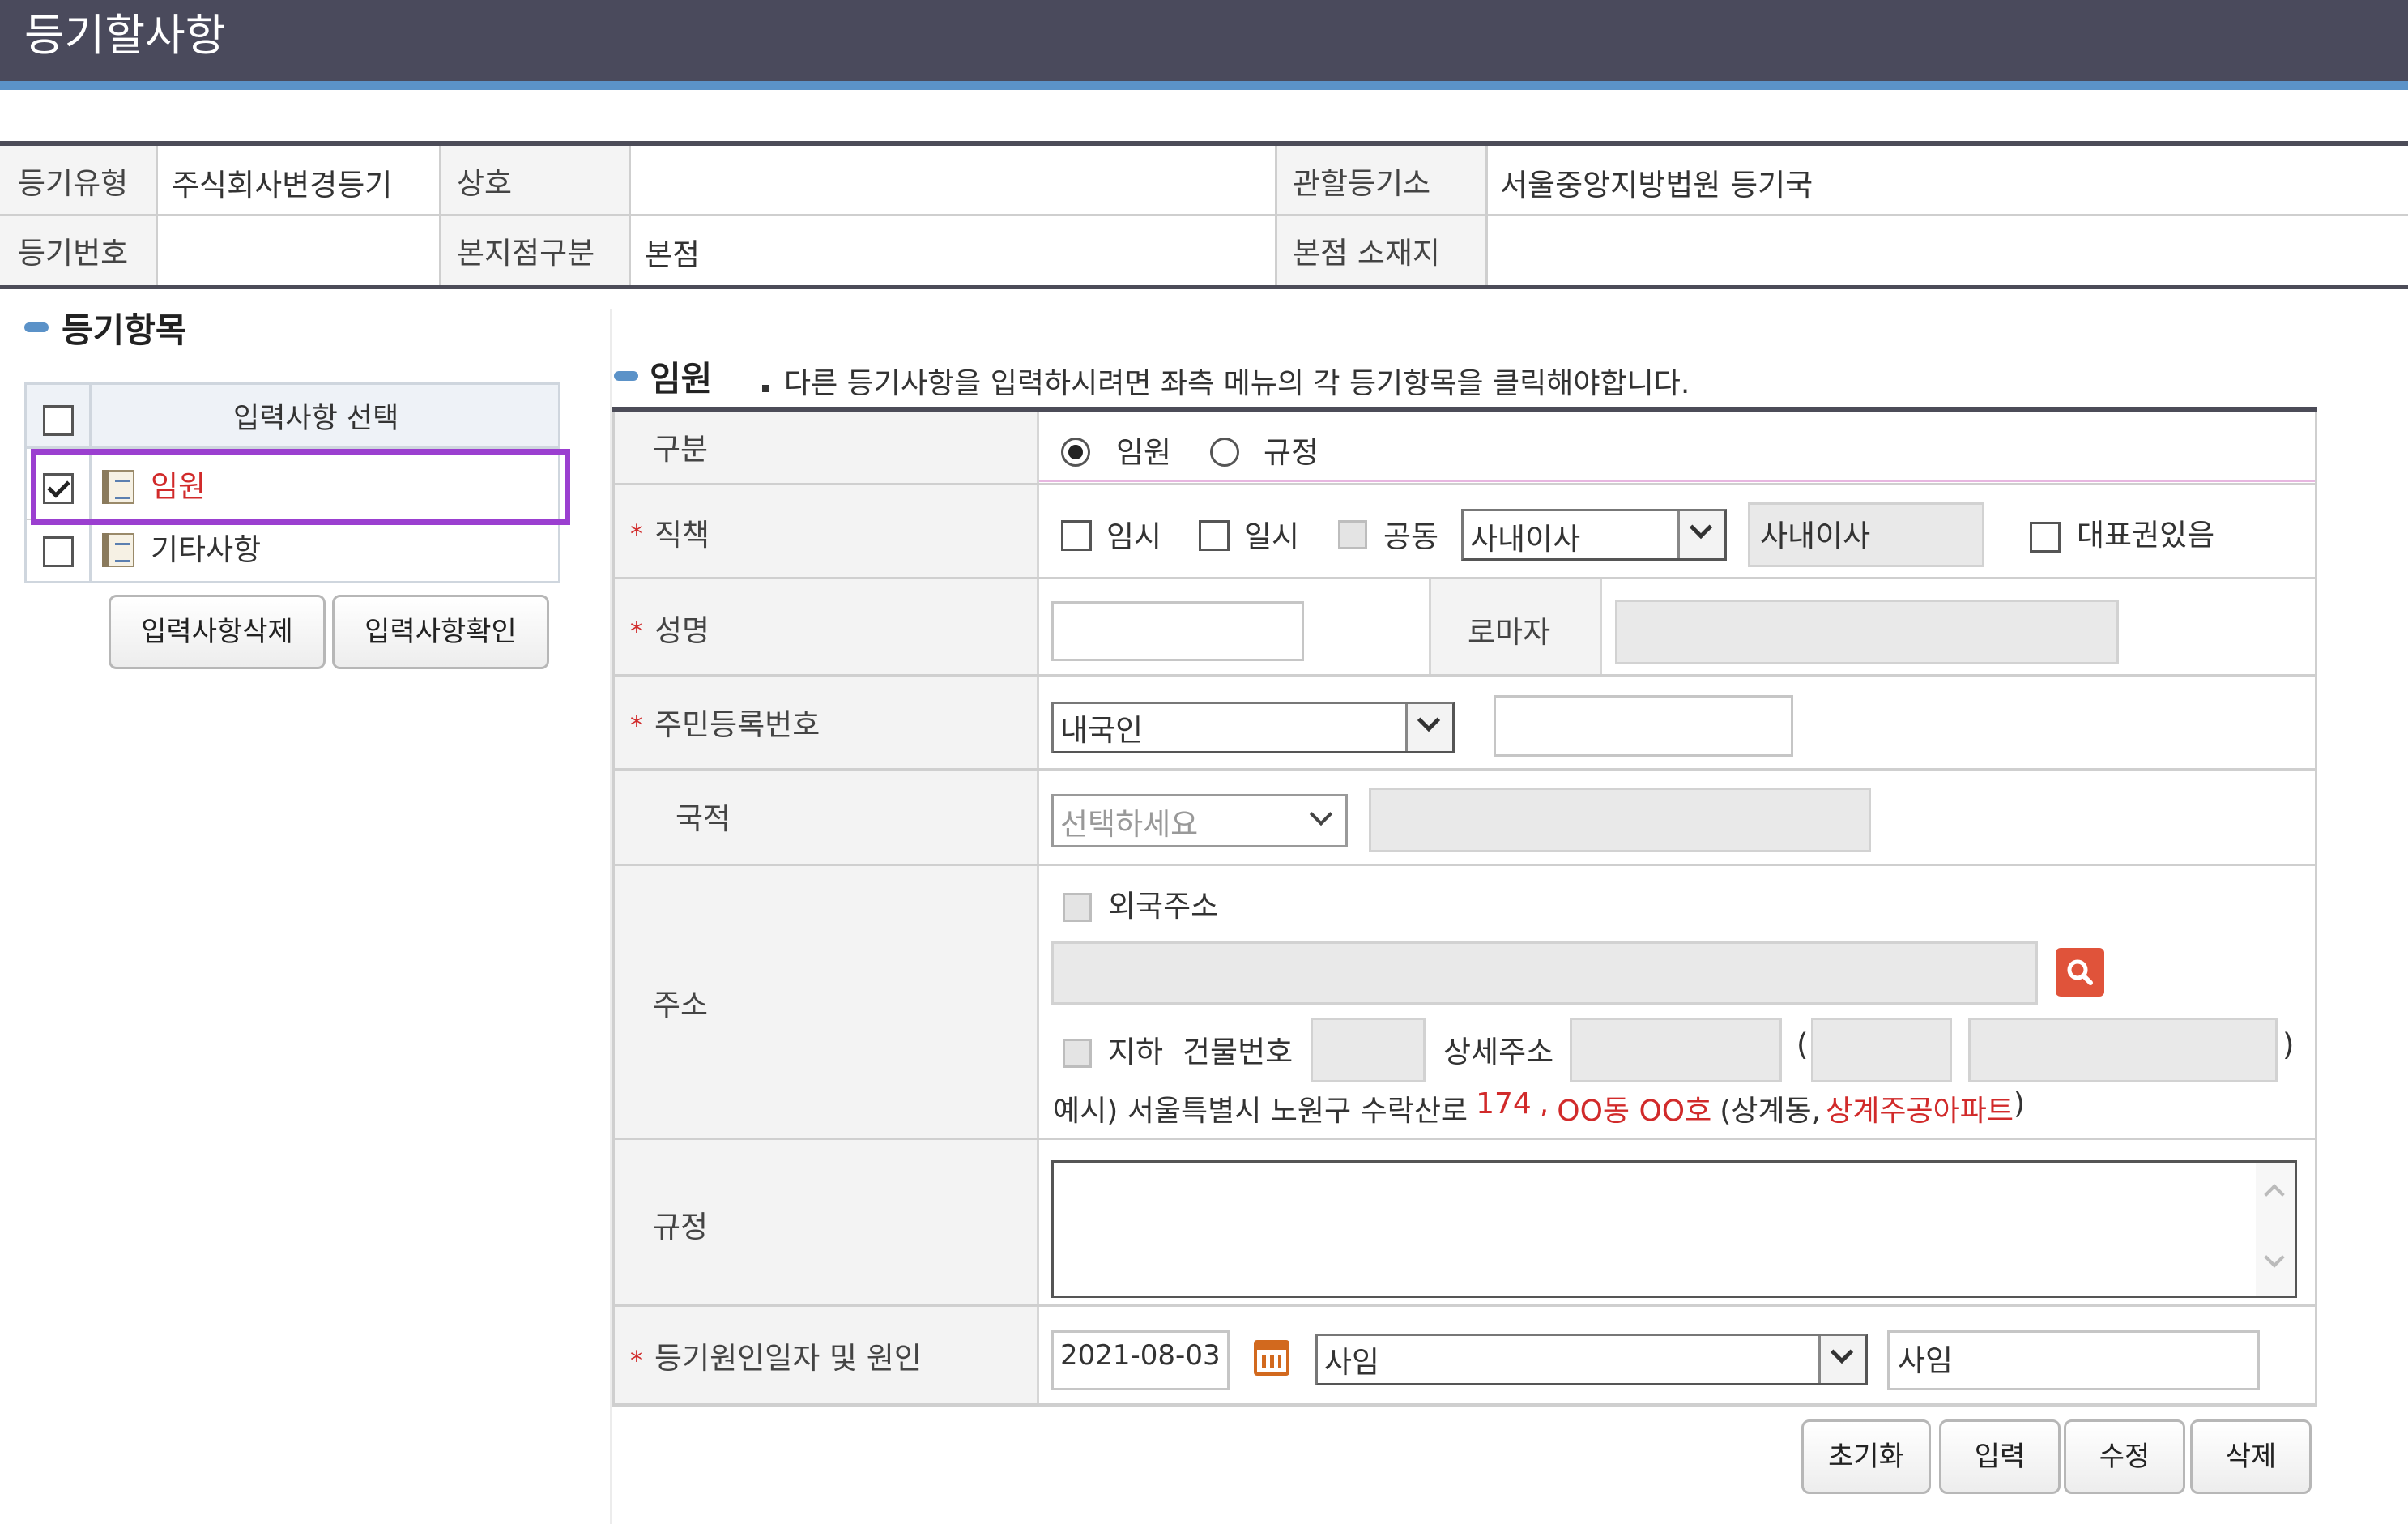  I want to click on basement-checkbox, so click(1077, 1054).